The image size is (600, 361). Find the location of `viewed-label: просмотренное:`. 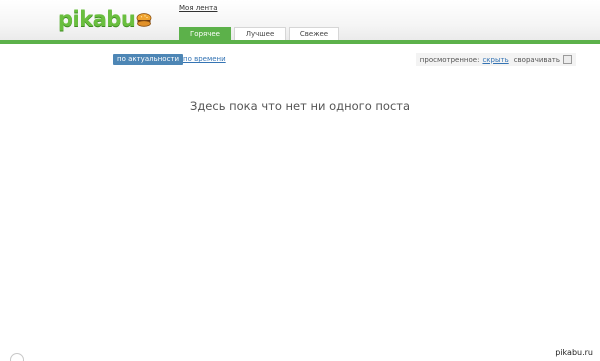

viewed-label: просмотренное: is located at coordinates (449, 59).